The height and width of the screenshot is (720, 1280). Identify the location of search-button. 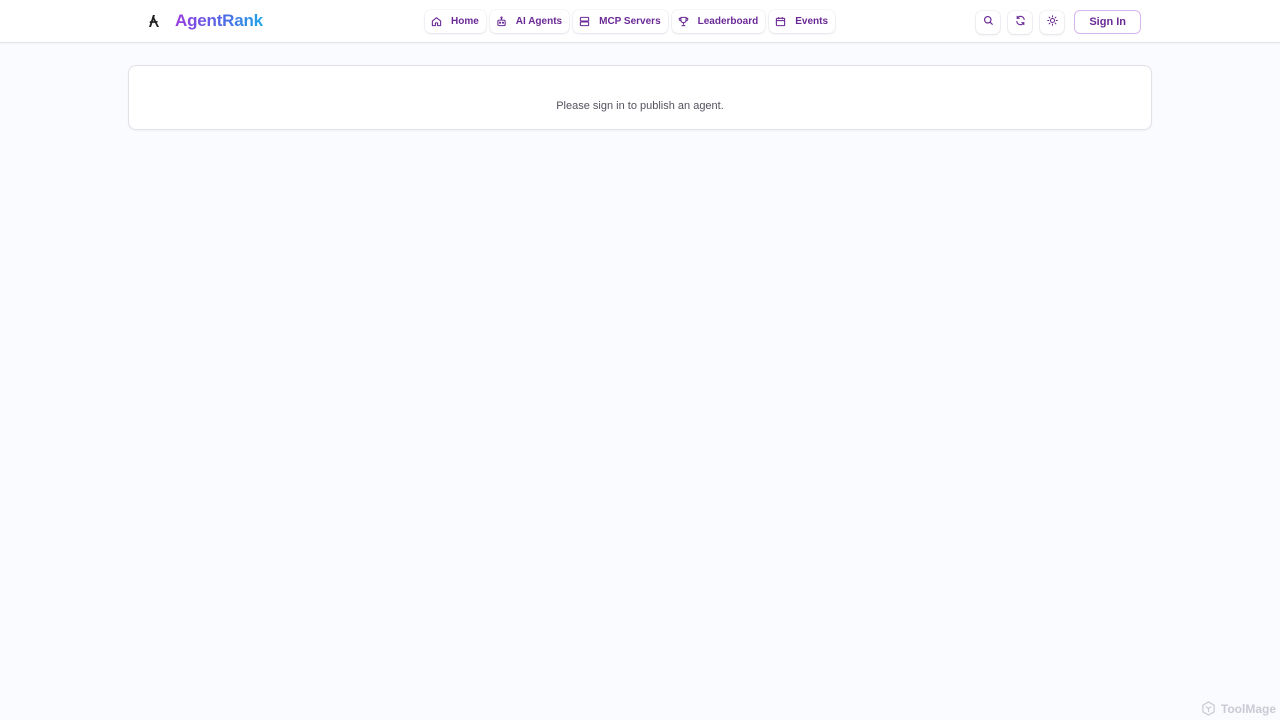
(988, 22).